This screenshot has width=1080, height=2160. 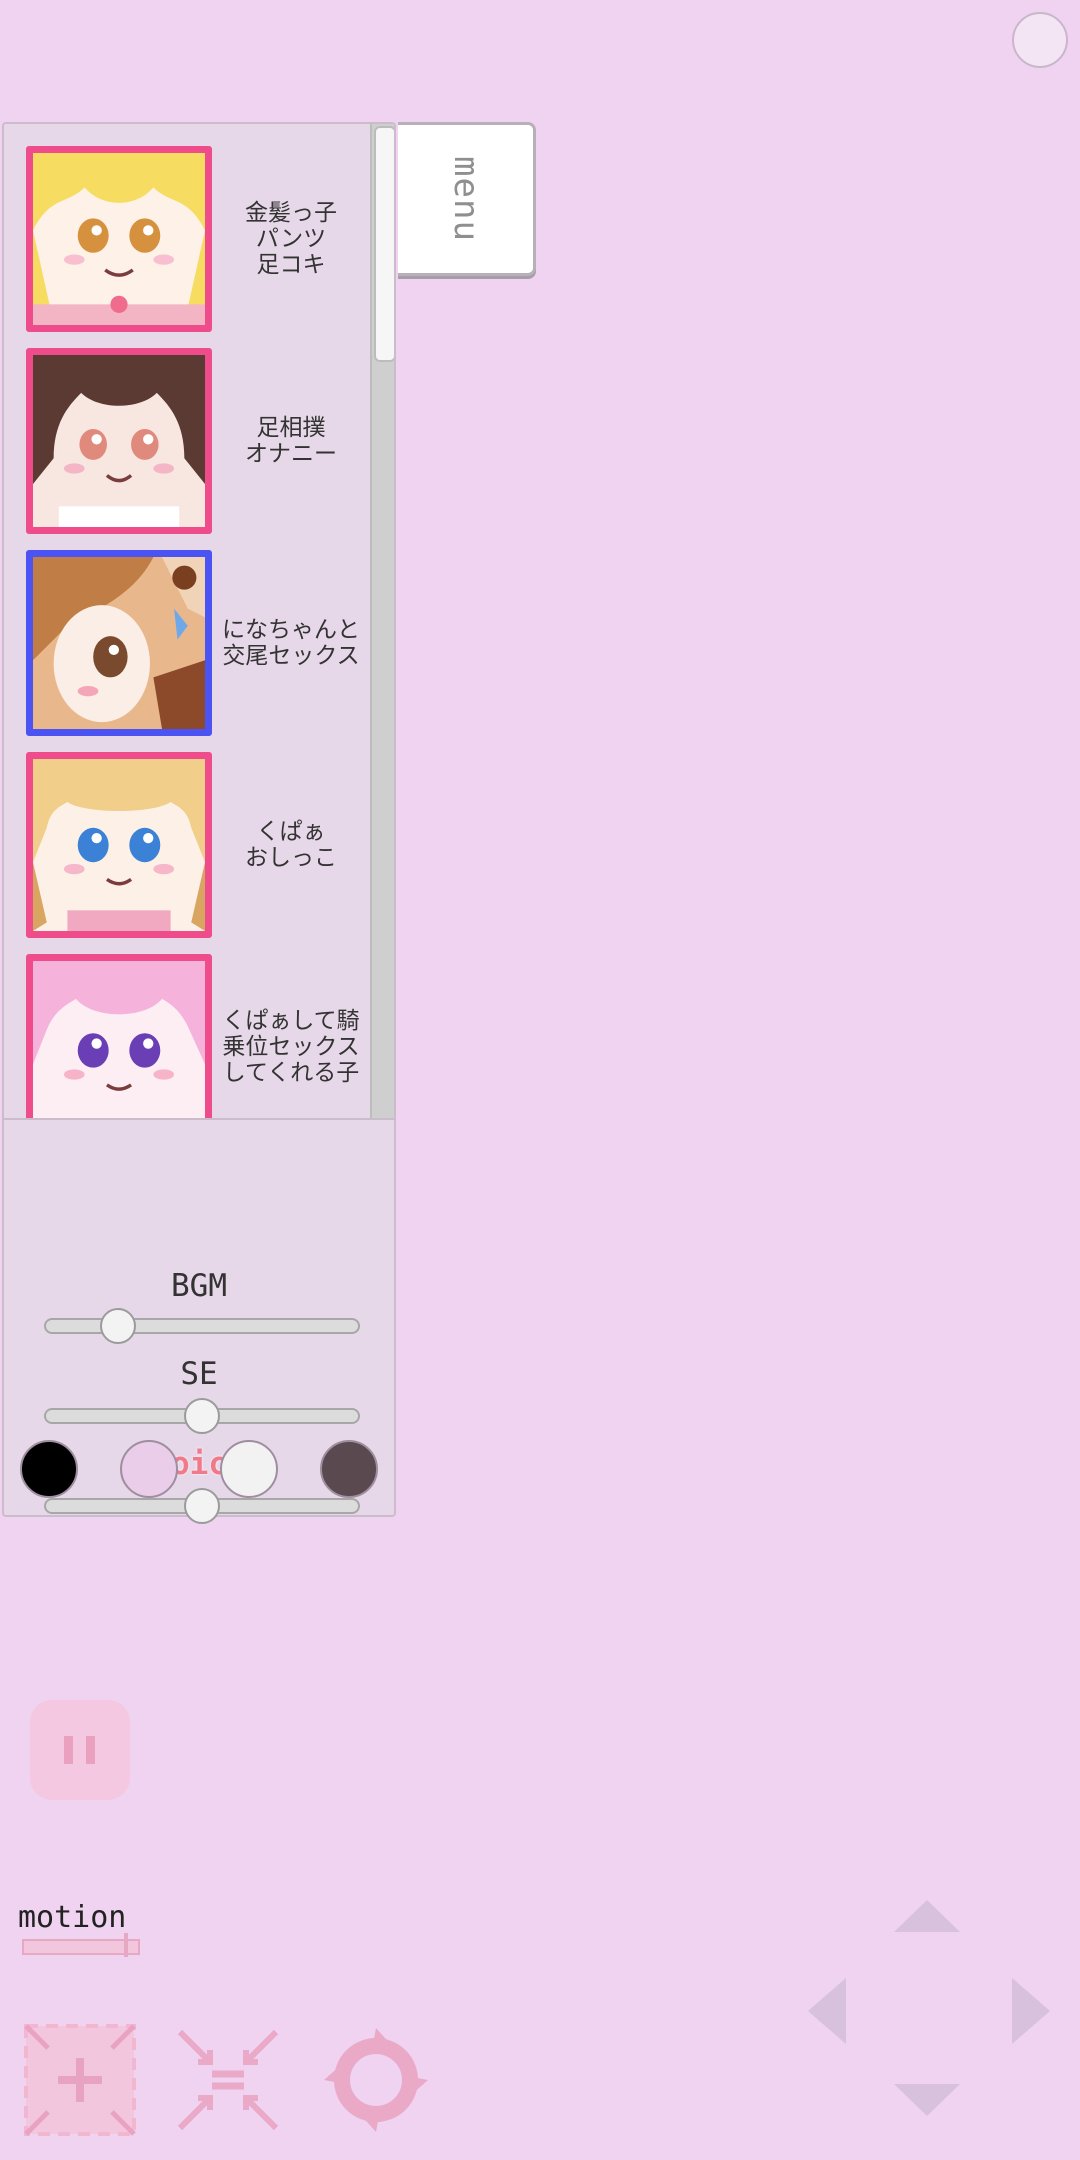 I want to click on list-item: 金髪っ子 パンツ 足コキ, so click(x=196, y=239).